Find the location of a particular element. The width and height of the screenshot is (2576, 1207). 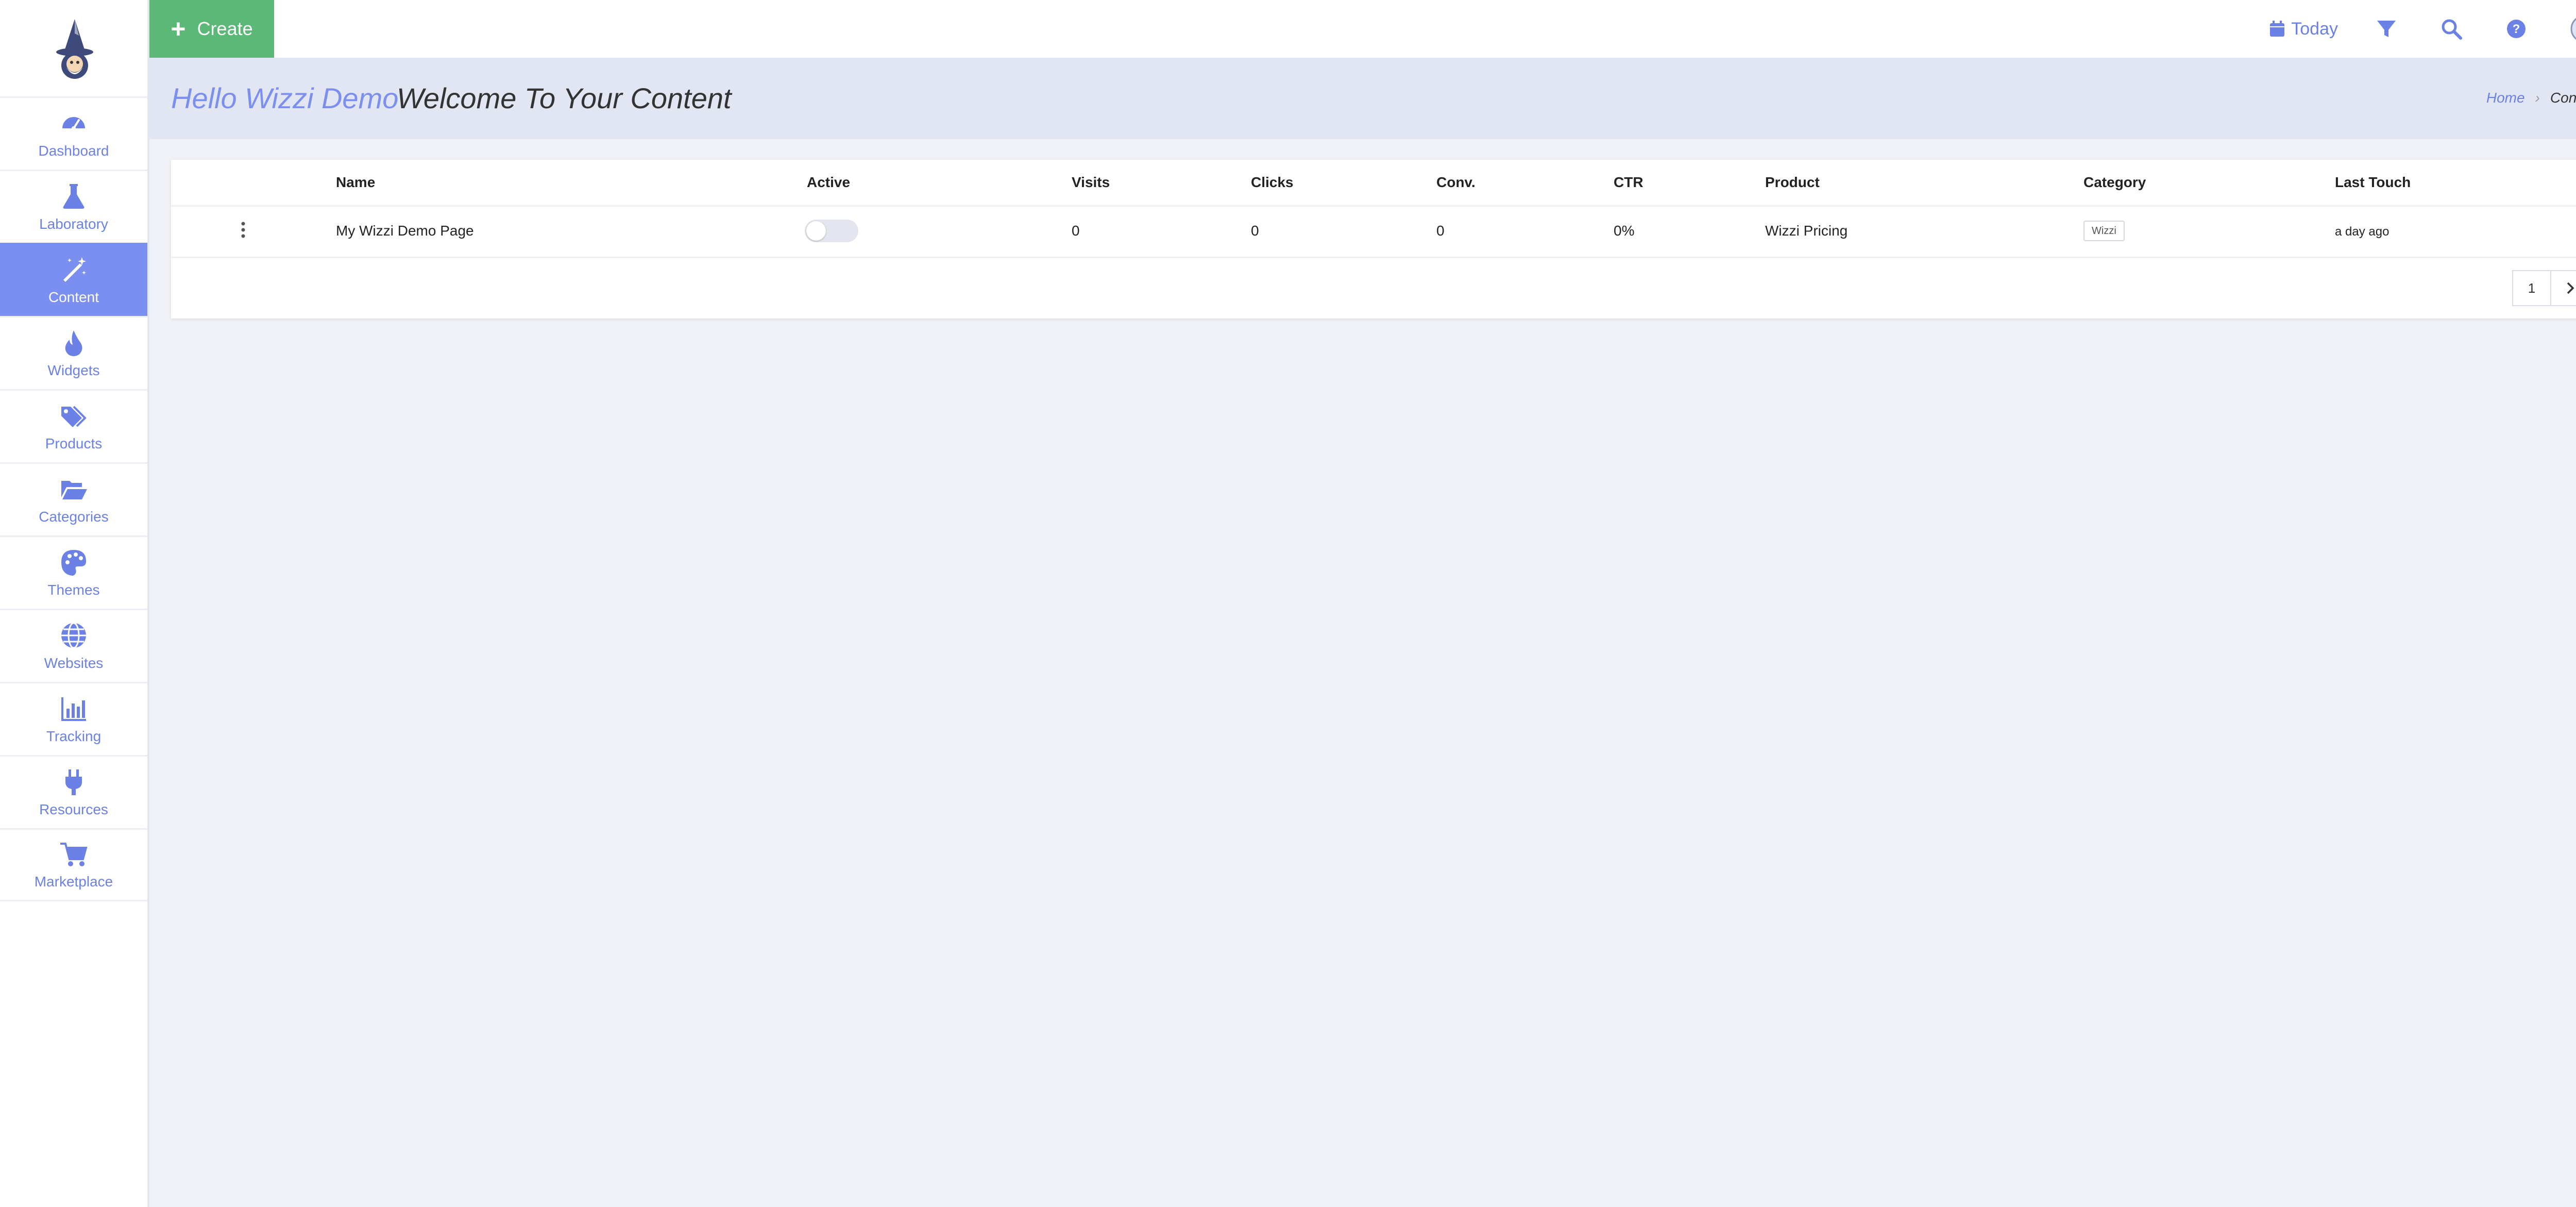

sidebar-item-marketplace: Marketplace is located at coordinates (73, 864).